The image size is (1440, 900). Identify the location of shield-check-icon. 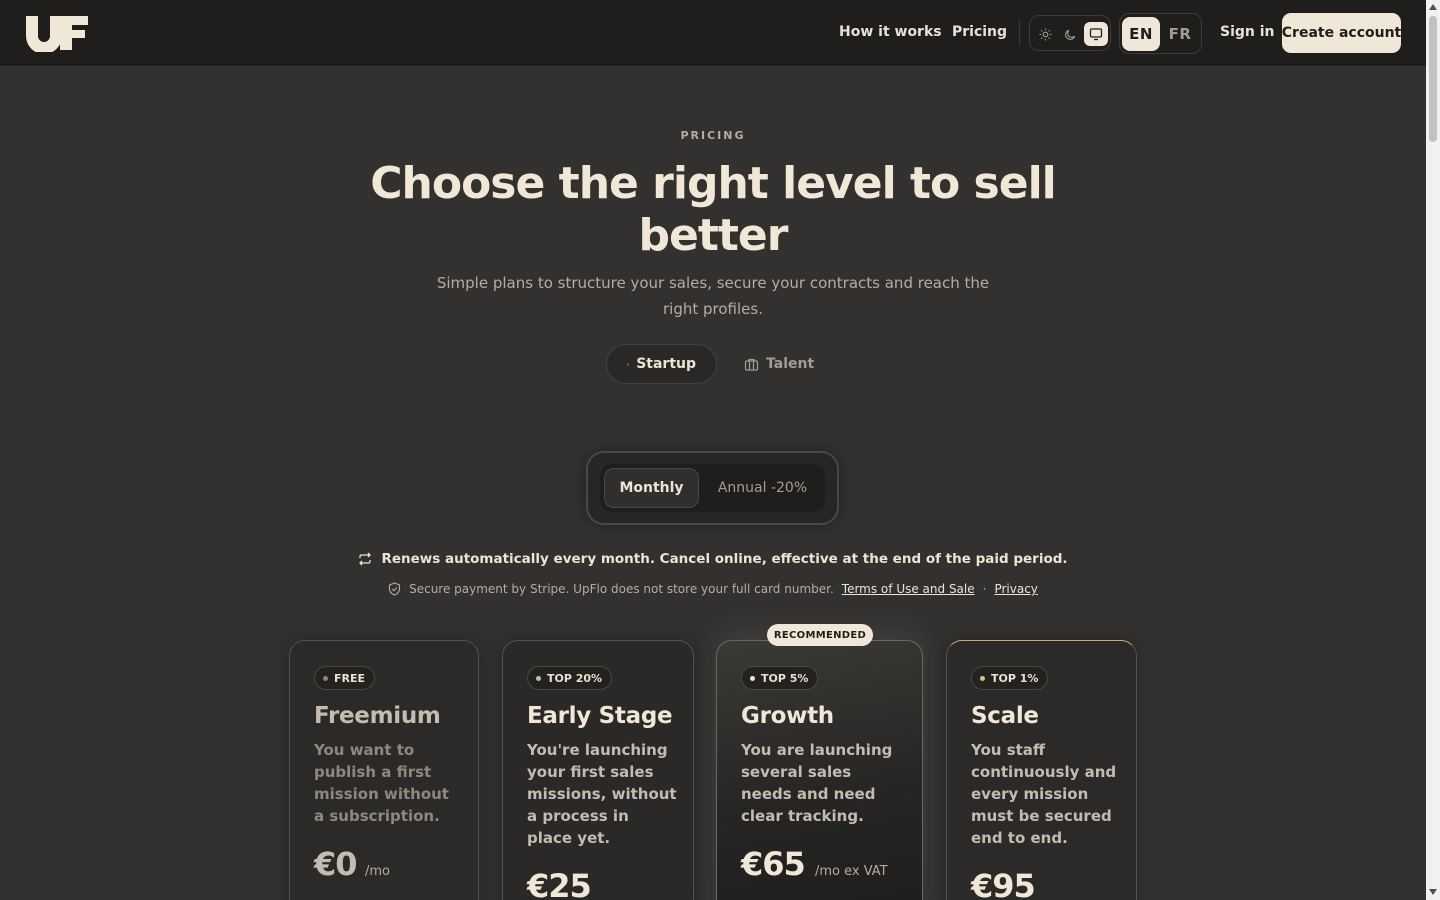
(395, 589).